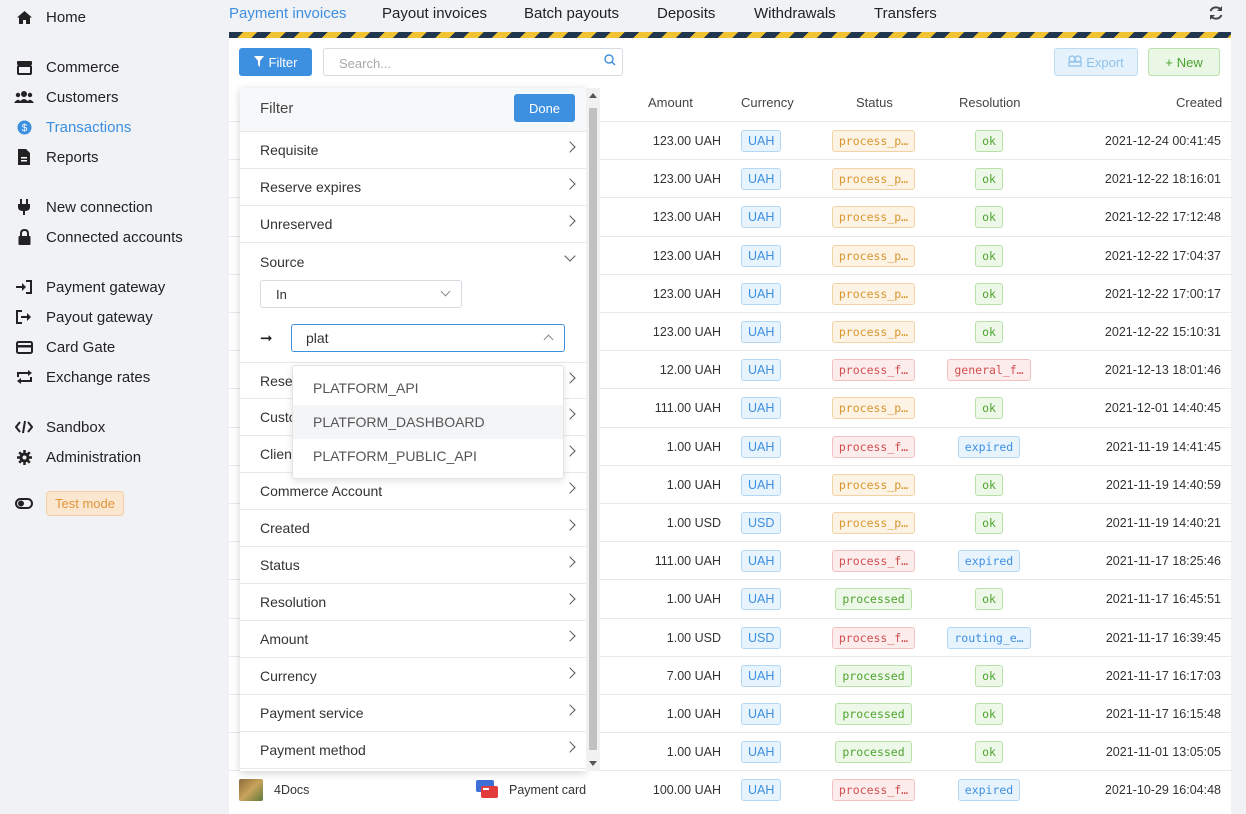 The image size is (1246, 814). I want to click on sidebar-item-label: Home, so click(66, 17).